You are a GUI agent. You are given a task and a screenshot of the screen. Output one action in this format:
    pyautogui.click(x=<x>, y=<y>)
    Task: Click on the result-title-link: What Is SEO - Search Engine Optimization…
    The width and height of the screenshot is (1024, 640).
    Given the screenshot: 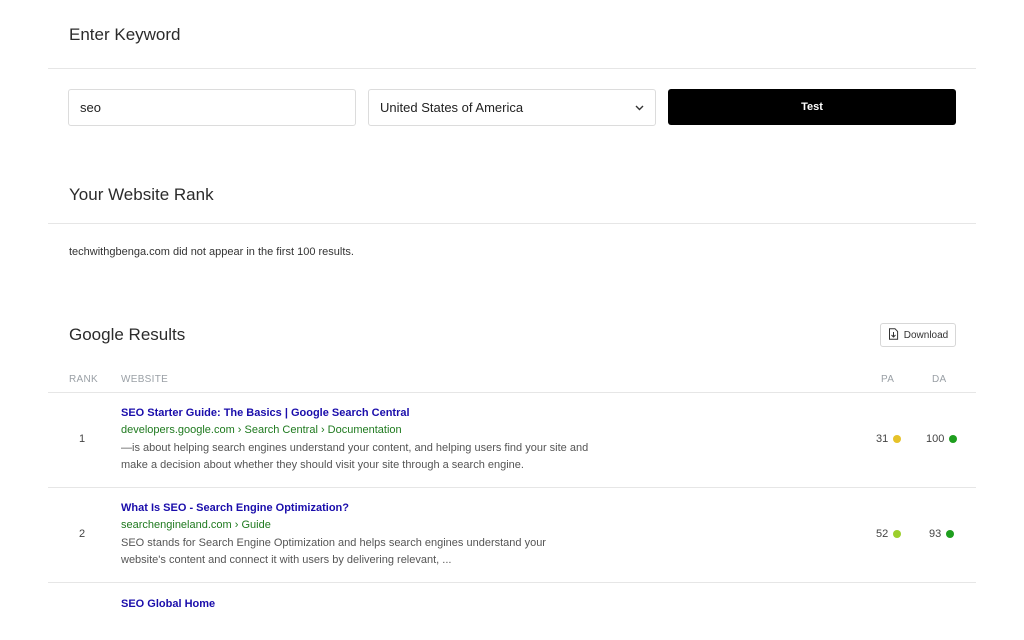 What is the action you would take?
    pyautogui.click(x=235, y=508)
    